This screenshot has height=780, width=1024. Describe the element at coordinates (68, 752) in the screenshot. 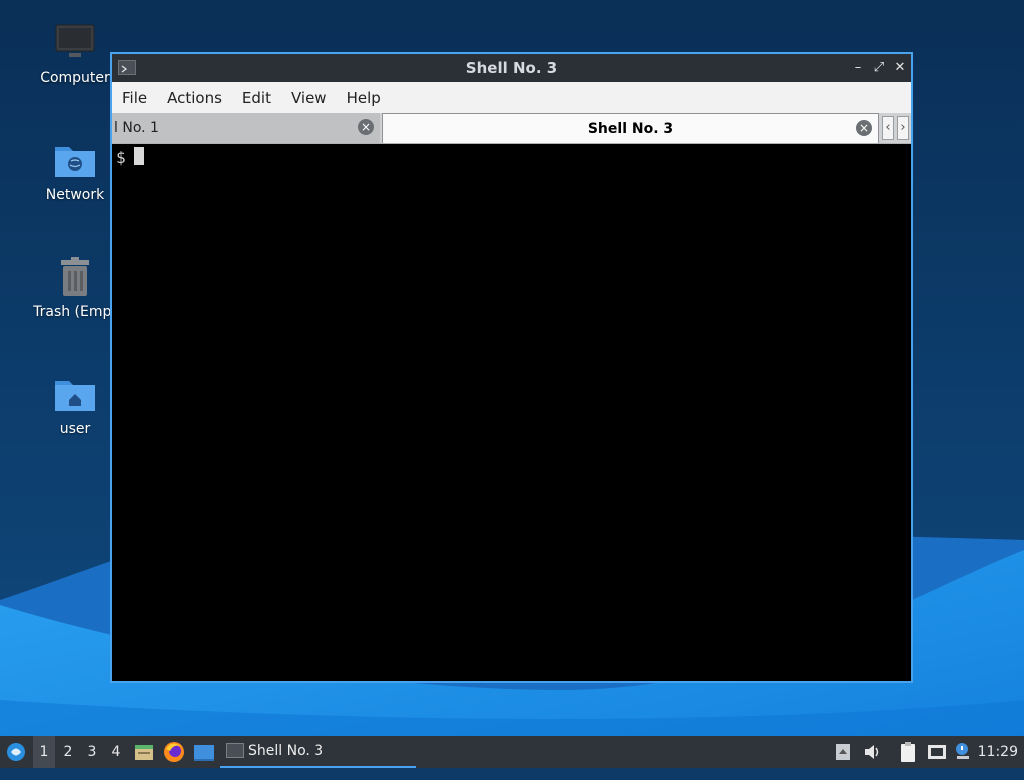

I see `workspace-2: 2` at that location.